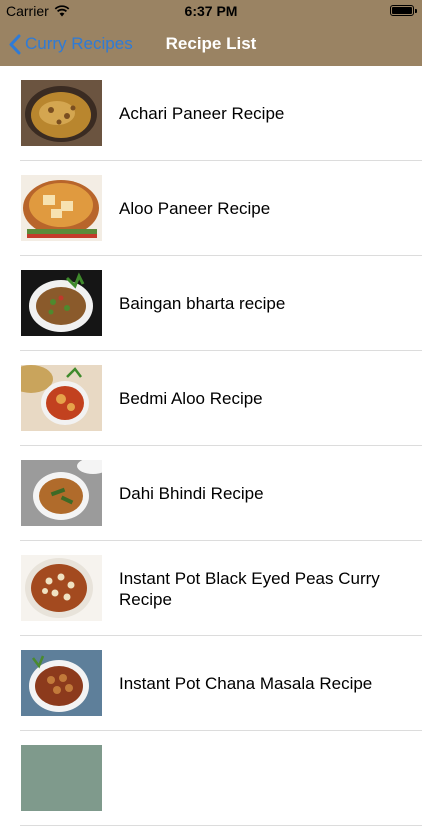 This screenshot has width=422, height=826. What do you see at coordinates (61, 683) in the screenshot?
I see `chana-masala-thumbnail` at bounding box center [61, 683].